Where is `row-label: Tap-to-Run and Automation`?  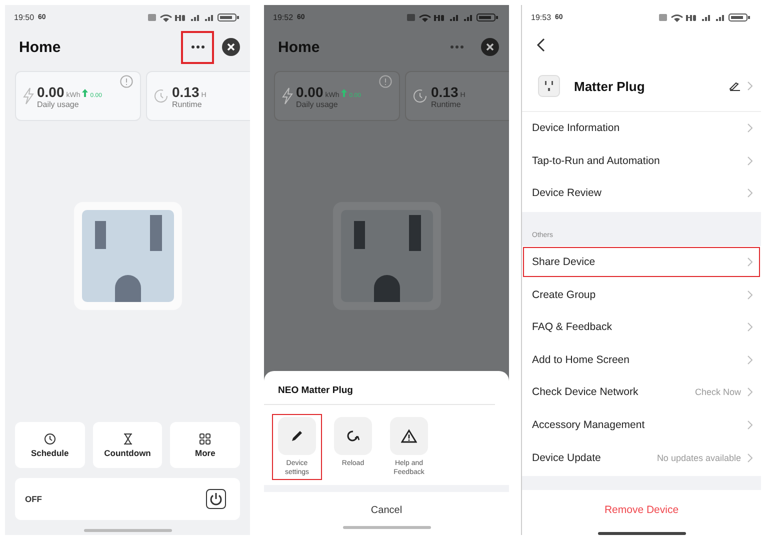
row-label: Tap-to-Run and Automation is located at coordinates (596, 160).